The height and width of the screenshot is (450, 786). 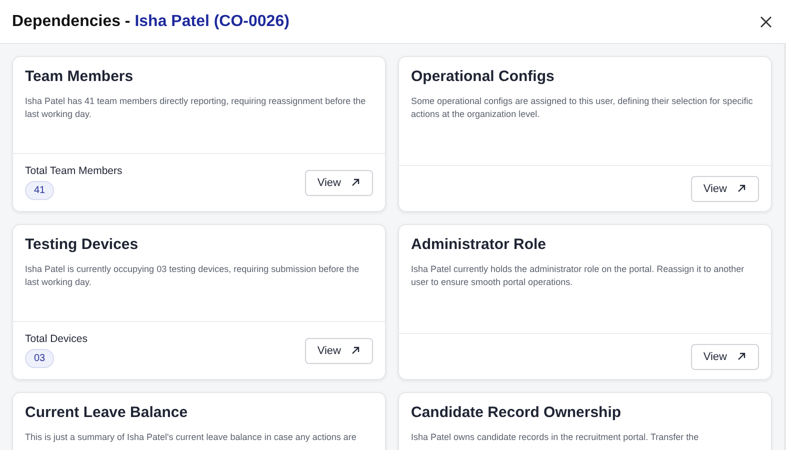 I want to click on count-badge: 03, so click(x=39, y=358).